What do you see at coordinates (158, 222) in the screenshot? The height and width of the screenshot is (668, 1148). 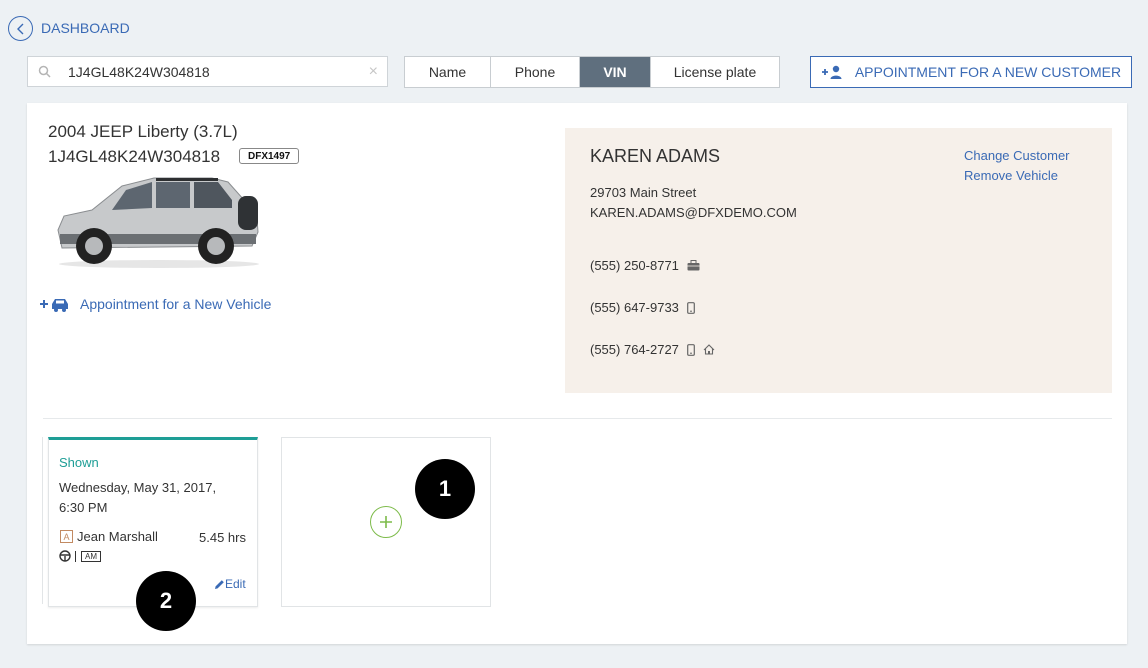 I see `vehicle-image` at bounding box center [158, 222].